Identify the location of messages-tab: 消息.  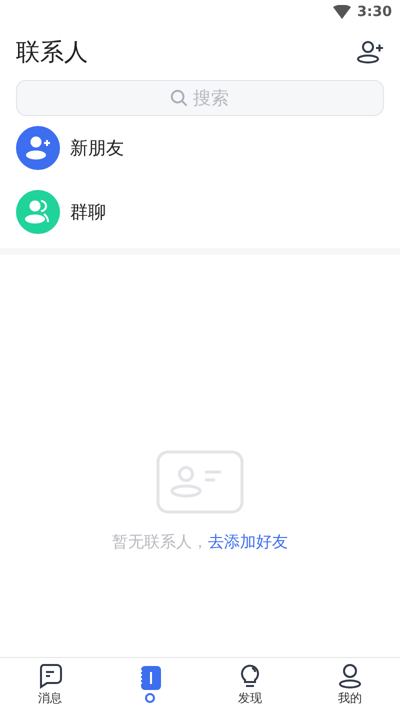
(50, 684).